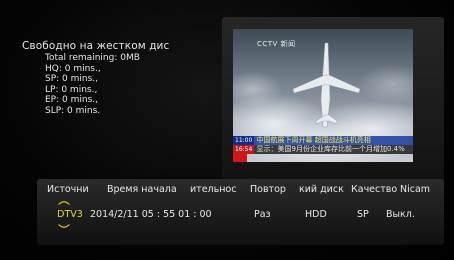 The height and width of the screenshot is (260, 454). I want to click on storage-title: Свободно на жестком дис, so click(96, 46).